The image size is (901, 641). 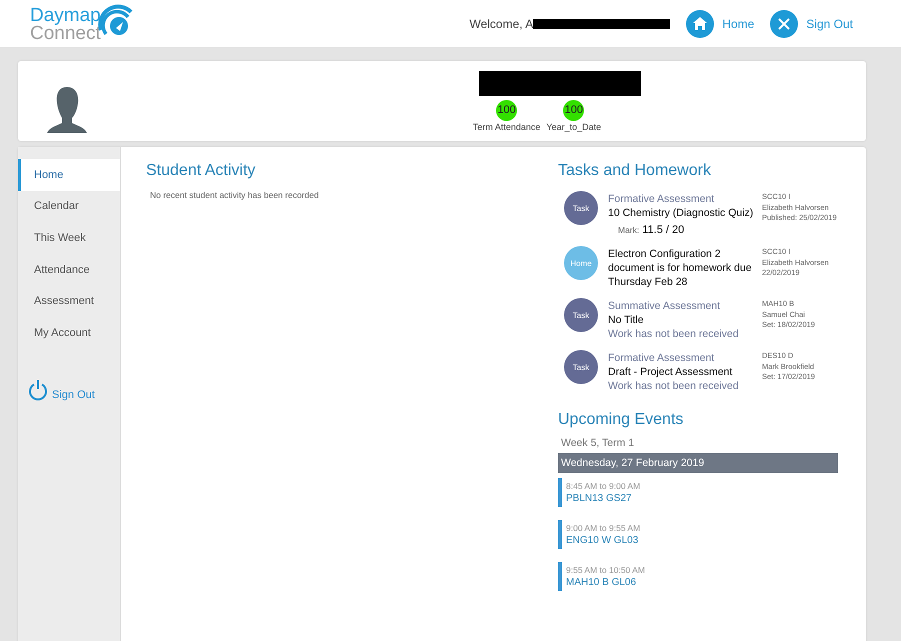 I want to click on sidebar-item: Calendar, so click(x=69, y=206).